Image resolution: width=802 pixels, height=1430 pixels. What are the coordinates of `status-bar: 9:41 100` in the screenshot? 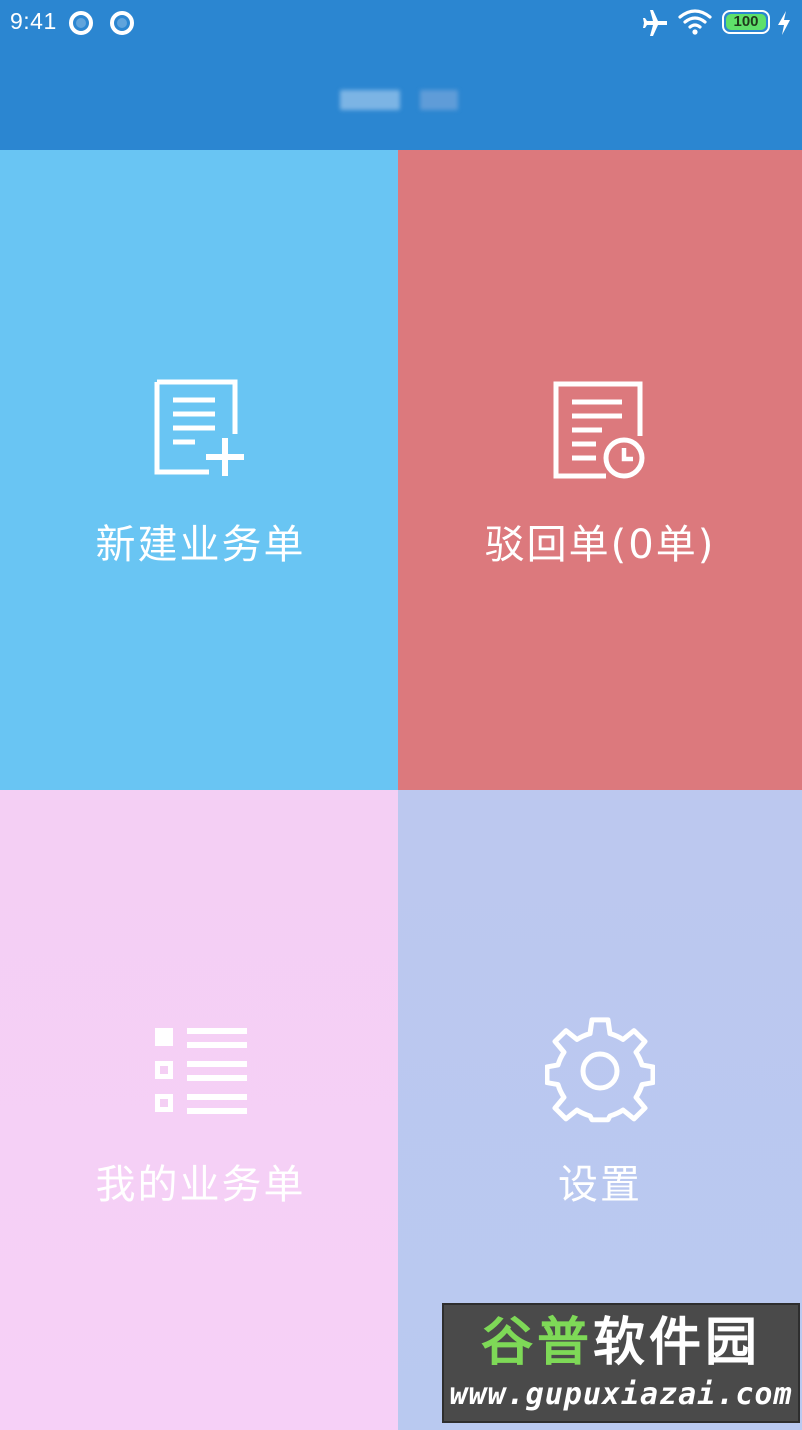 It's located at (401, 23).